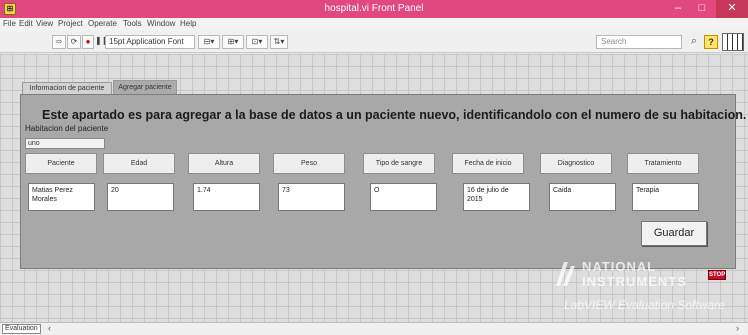 The width and height of the screenshot is (748, 335). What do you see at coordinates (496, 197) in the screenshot?
I see `fecha-inicio-field: 16 de julio de 2015` at bounding box center [496, 197].